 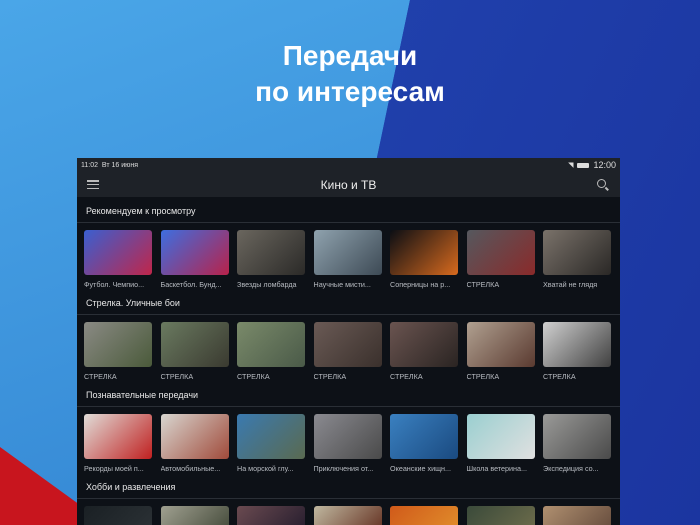 I want to click on app-bar: Кино и ТВ, so click(x=348, y=184).